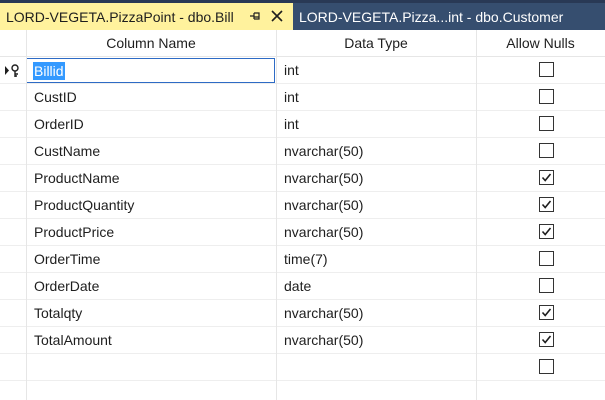 The height and width of the screenshot is (400, 605). I want to click on table-row: CustName nvarchar(50), so click(302, 151).